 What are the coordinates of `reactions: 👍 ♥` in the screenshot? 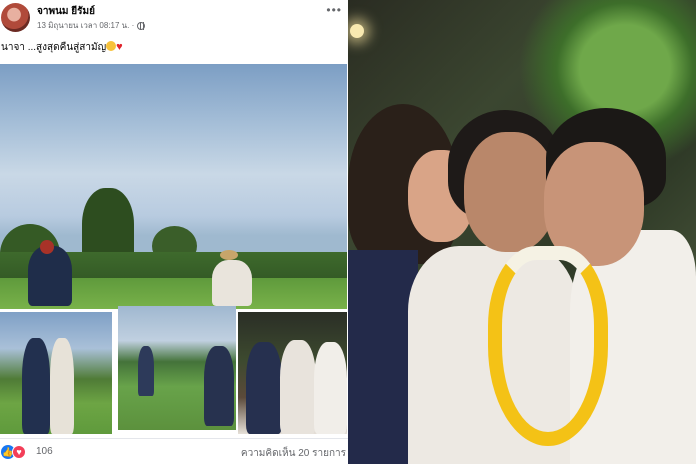 It's located at (13, 452).